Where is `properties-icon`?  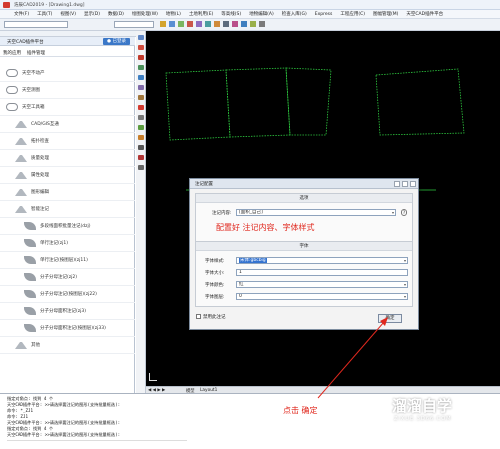 properties-icon is located at coordinates (208, 24).